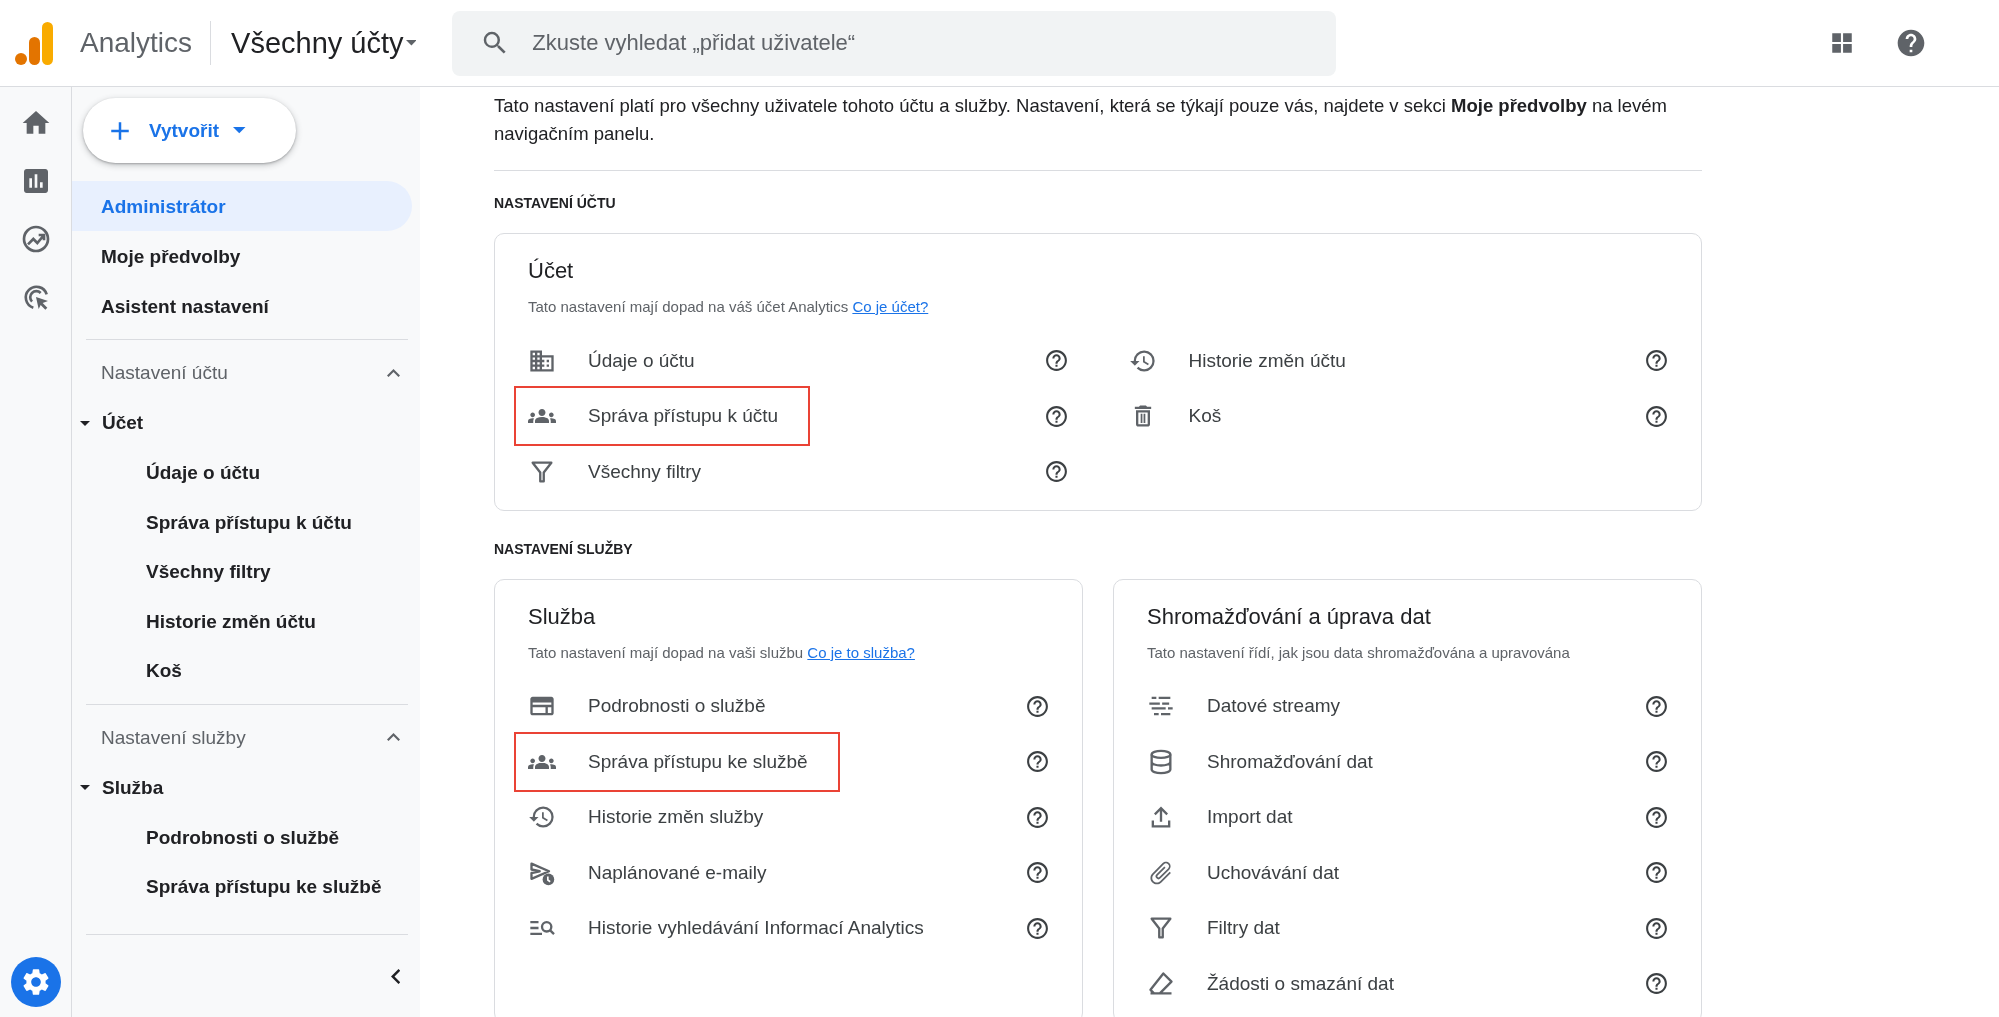 Image resolution: width=1999 pixels, height=1017 pixels. Describe the element at coordinates (1273, 872) in the screenshot. I see `settings-link: Uchovávání dat` at that location.